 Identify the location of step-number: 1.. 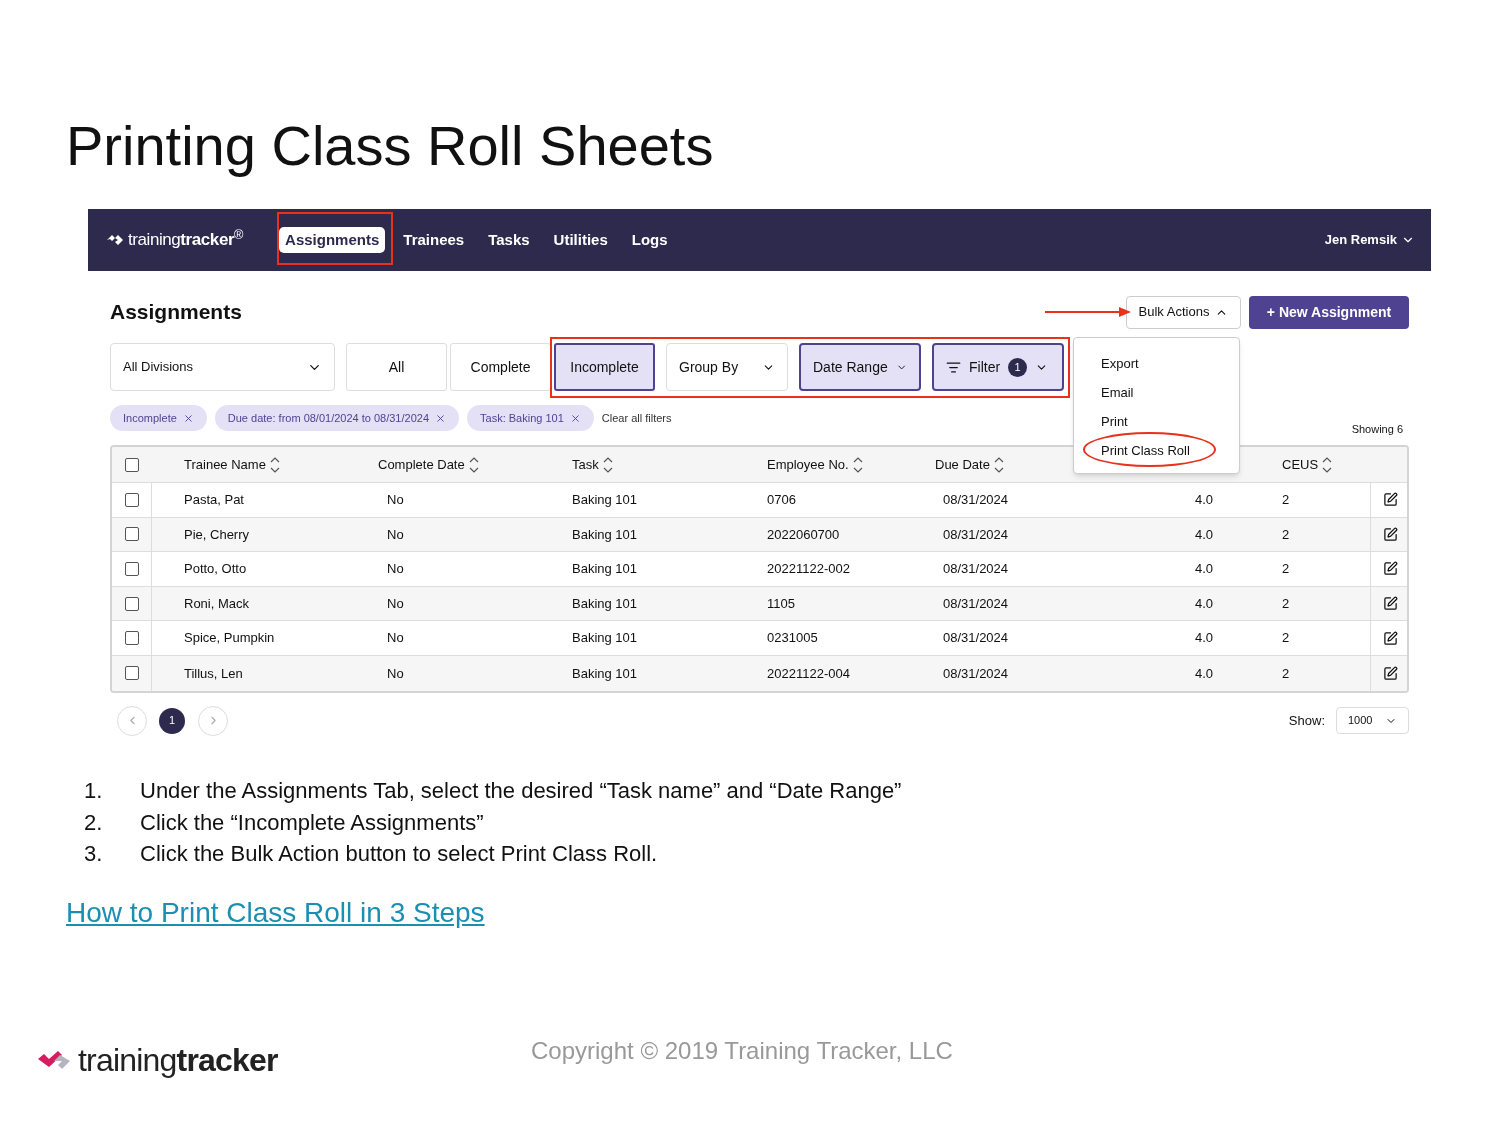
(94, 791).